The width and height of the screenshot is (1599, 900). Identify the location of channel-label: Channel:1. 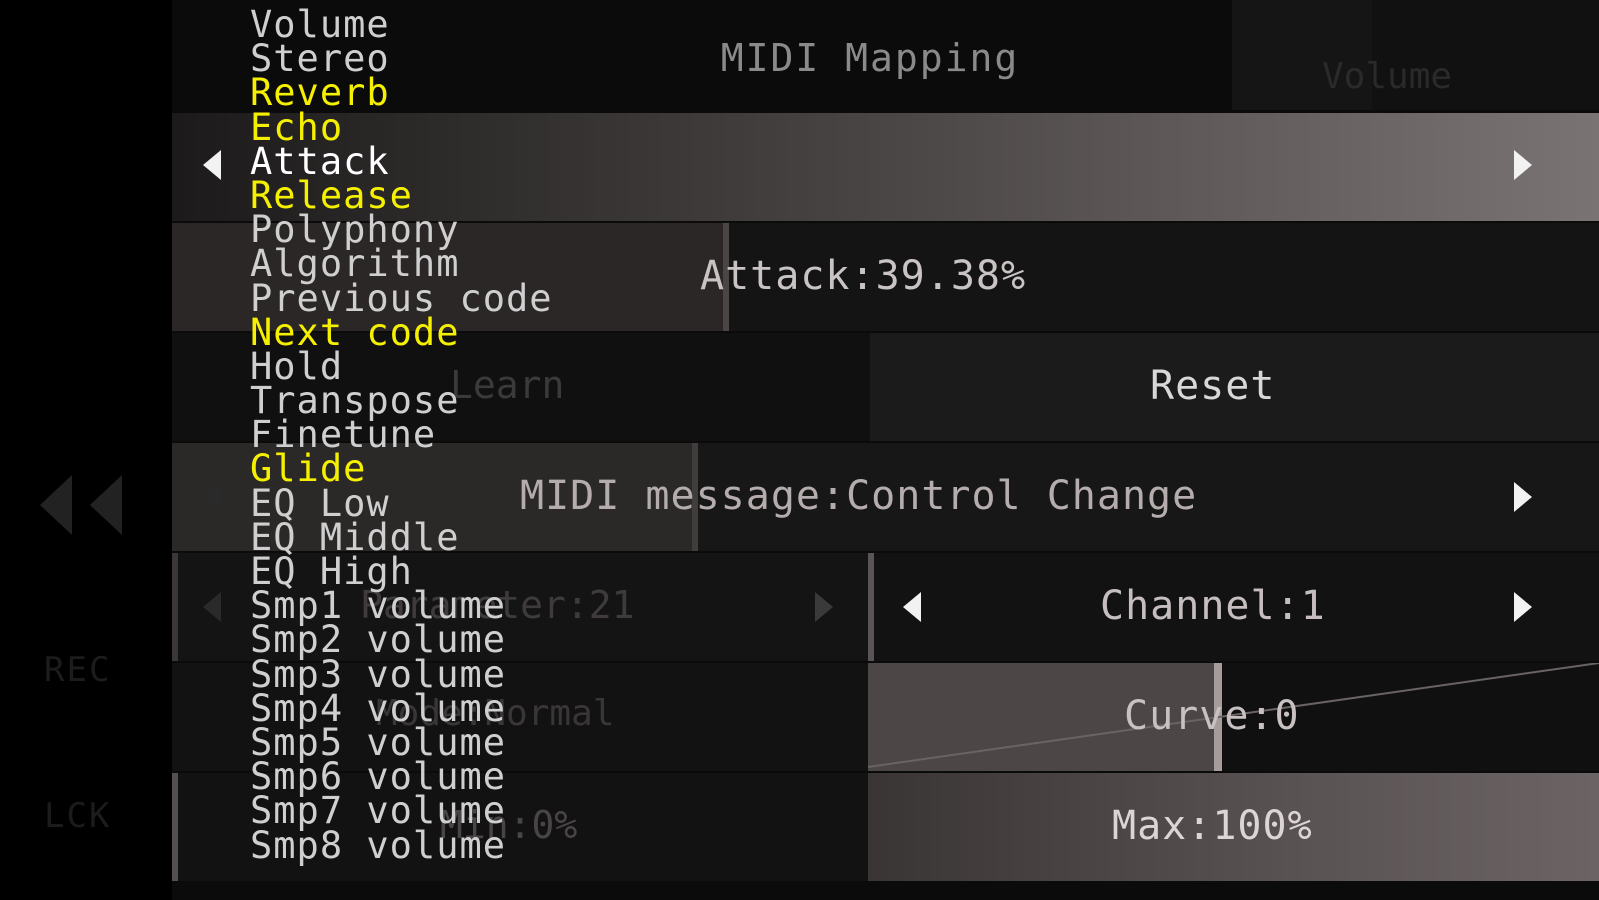
(1213, 606).